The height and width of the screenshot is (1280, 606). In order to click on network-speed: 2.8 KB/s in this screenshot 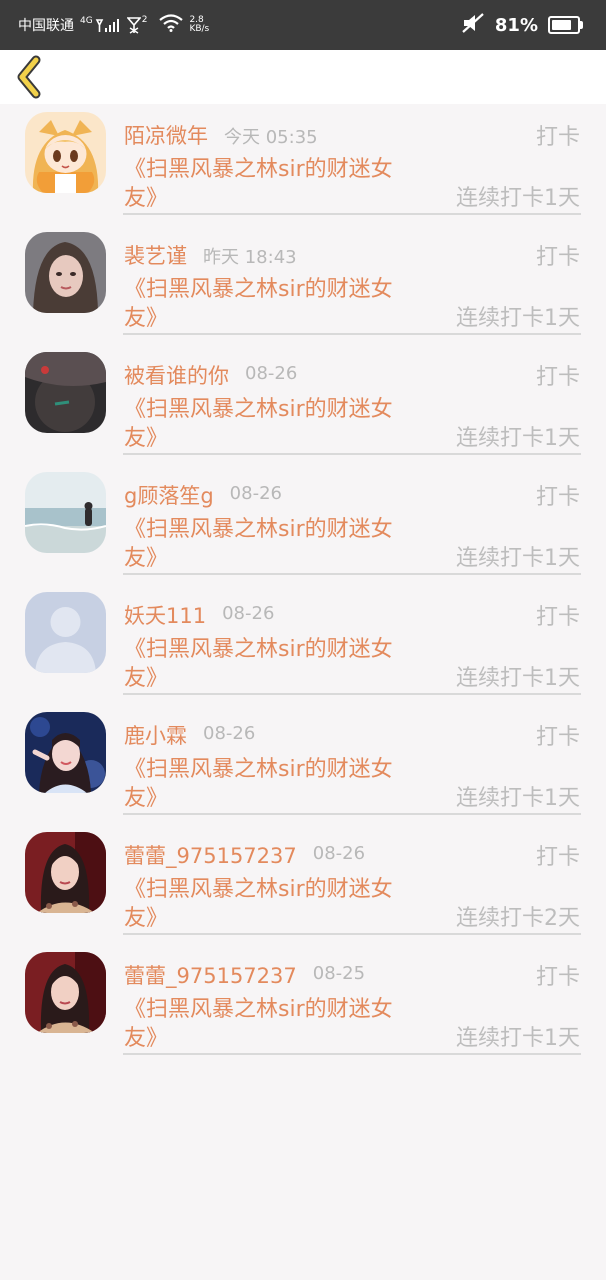, I will do `click(199, 25)`.